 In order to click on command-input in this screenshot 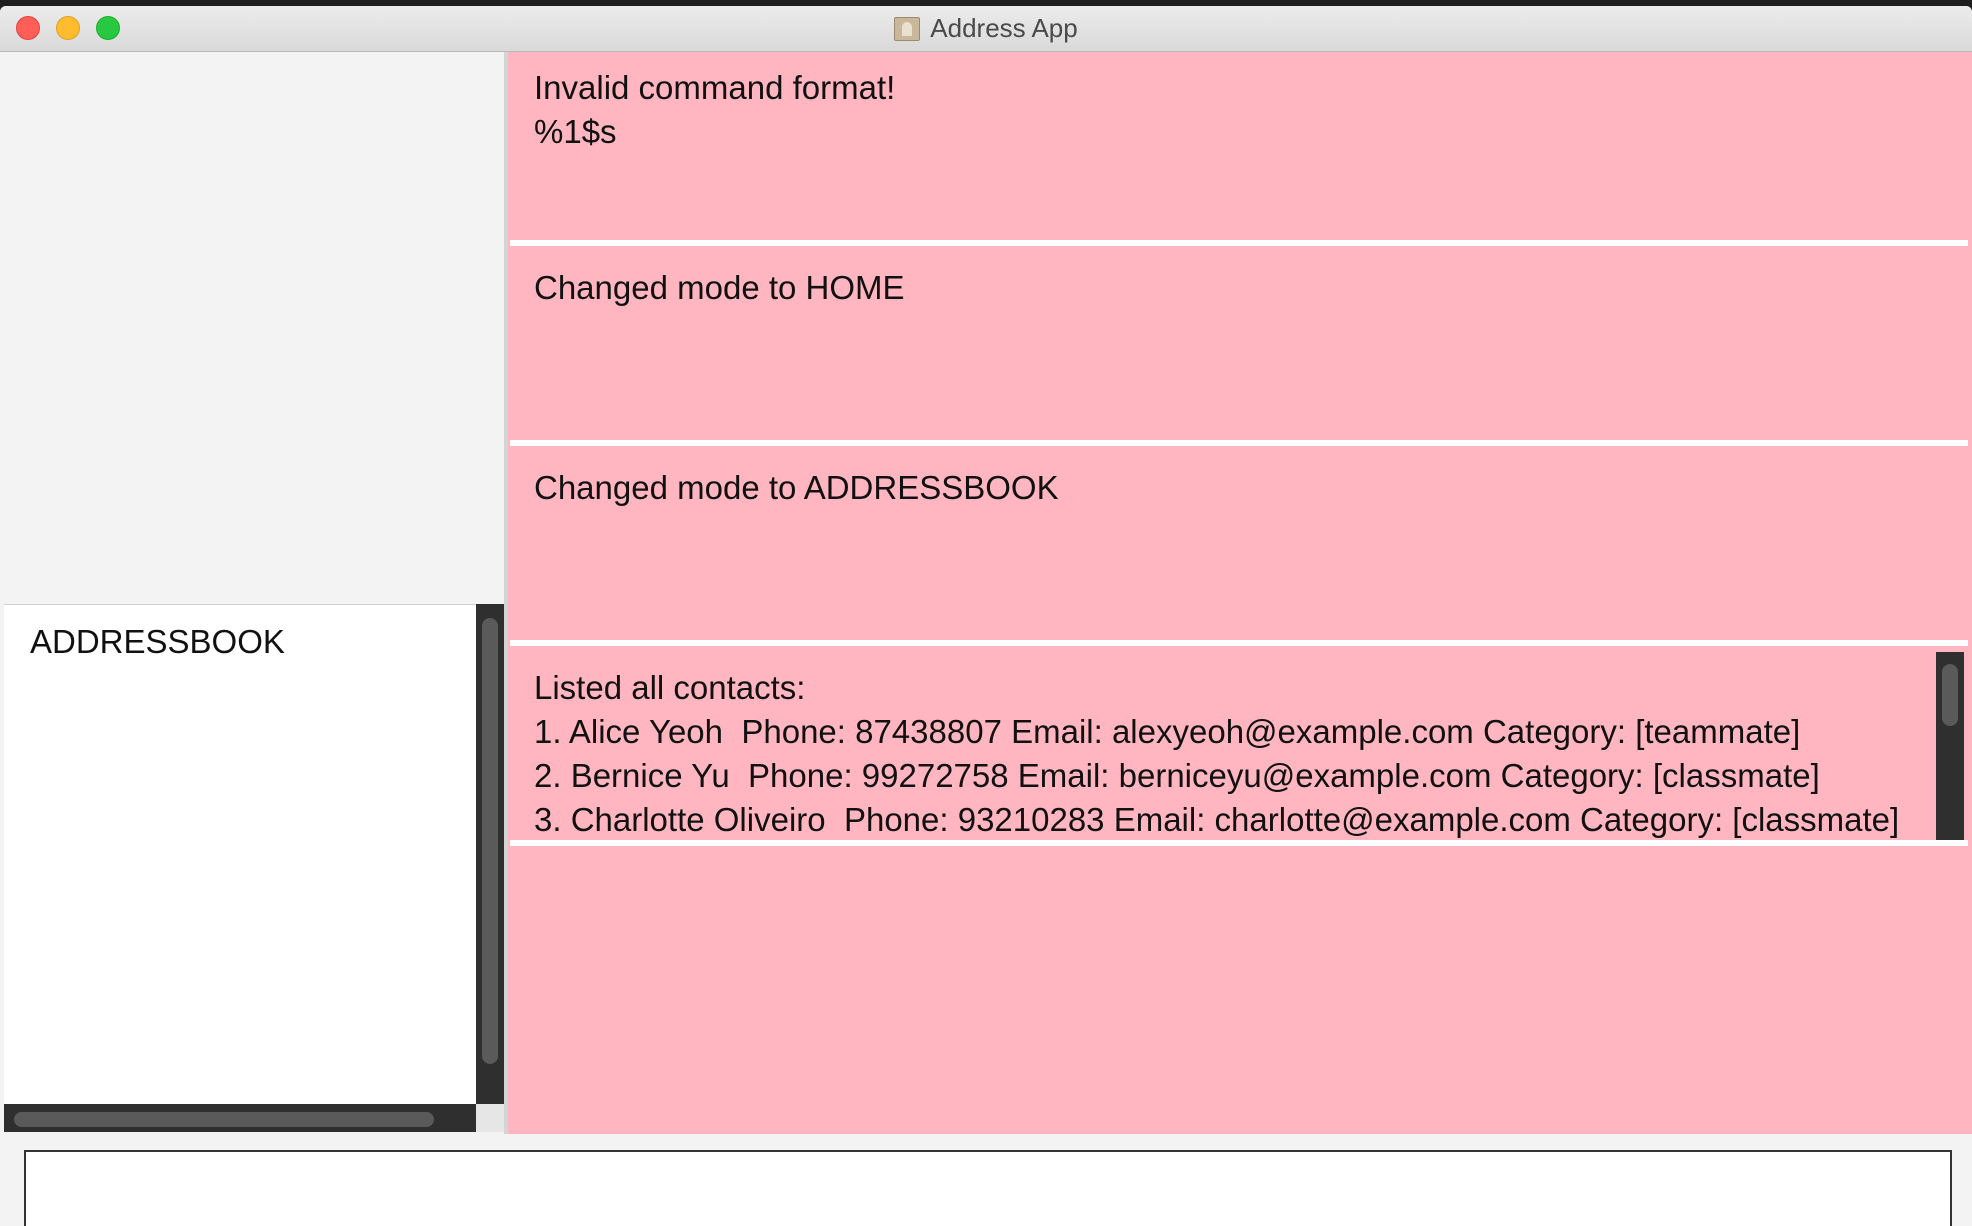, I will do `click(988, 1188)`.